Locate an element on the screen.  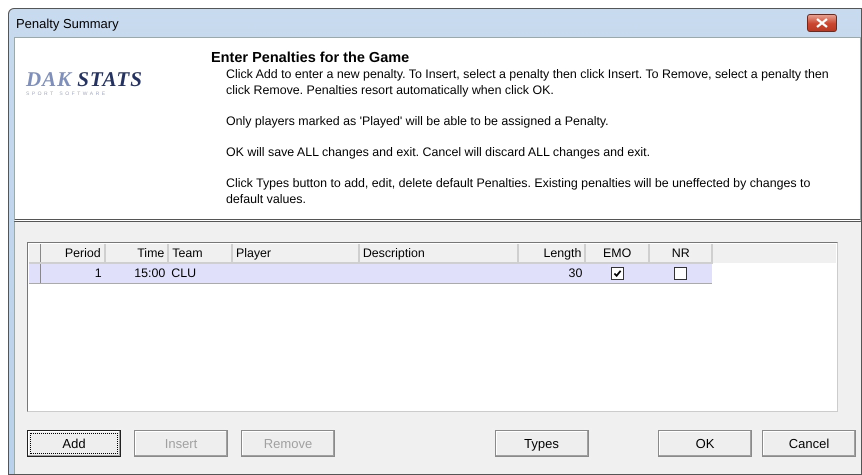
window-title: Penalty Summary is located at coordinates (67, 23).